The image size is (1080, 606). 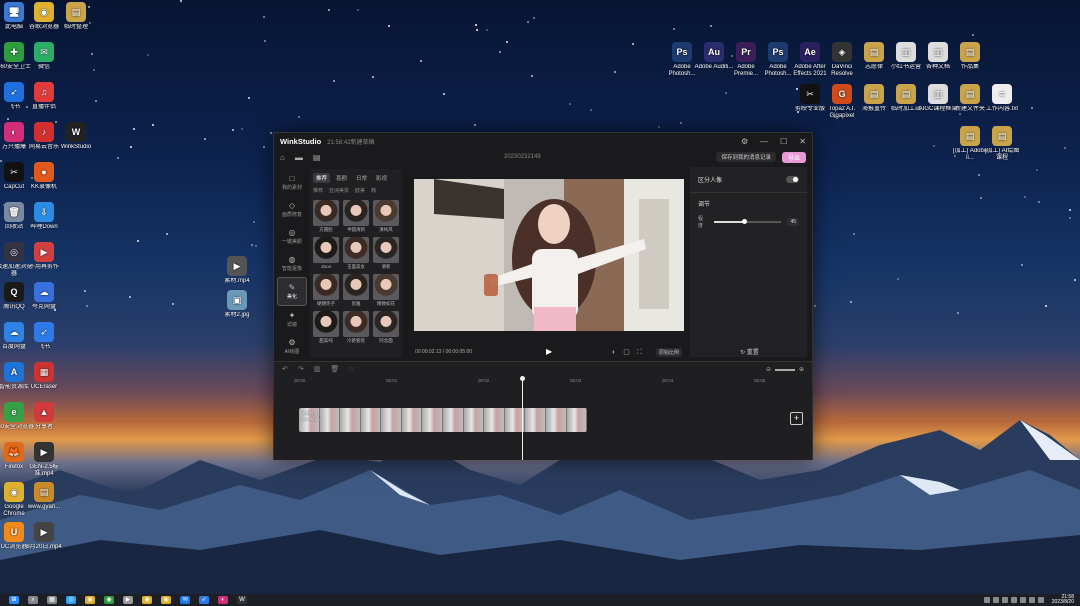 I want to click on subcategory-tab: 推荐, so click(x=318, y=190).